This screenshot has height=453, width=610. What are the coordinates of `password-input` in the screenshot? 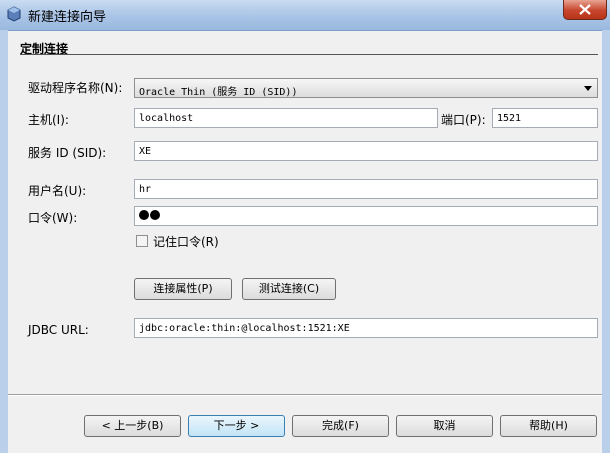 It's located at (366, 216).